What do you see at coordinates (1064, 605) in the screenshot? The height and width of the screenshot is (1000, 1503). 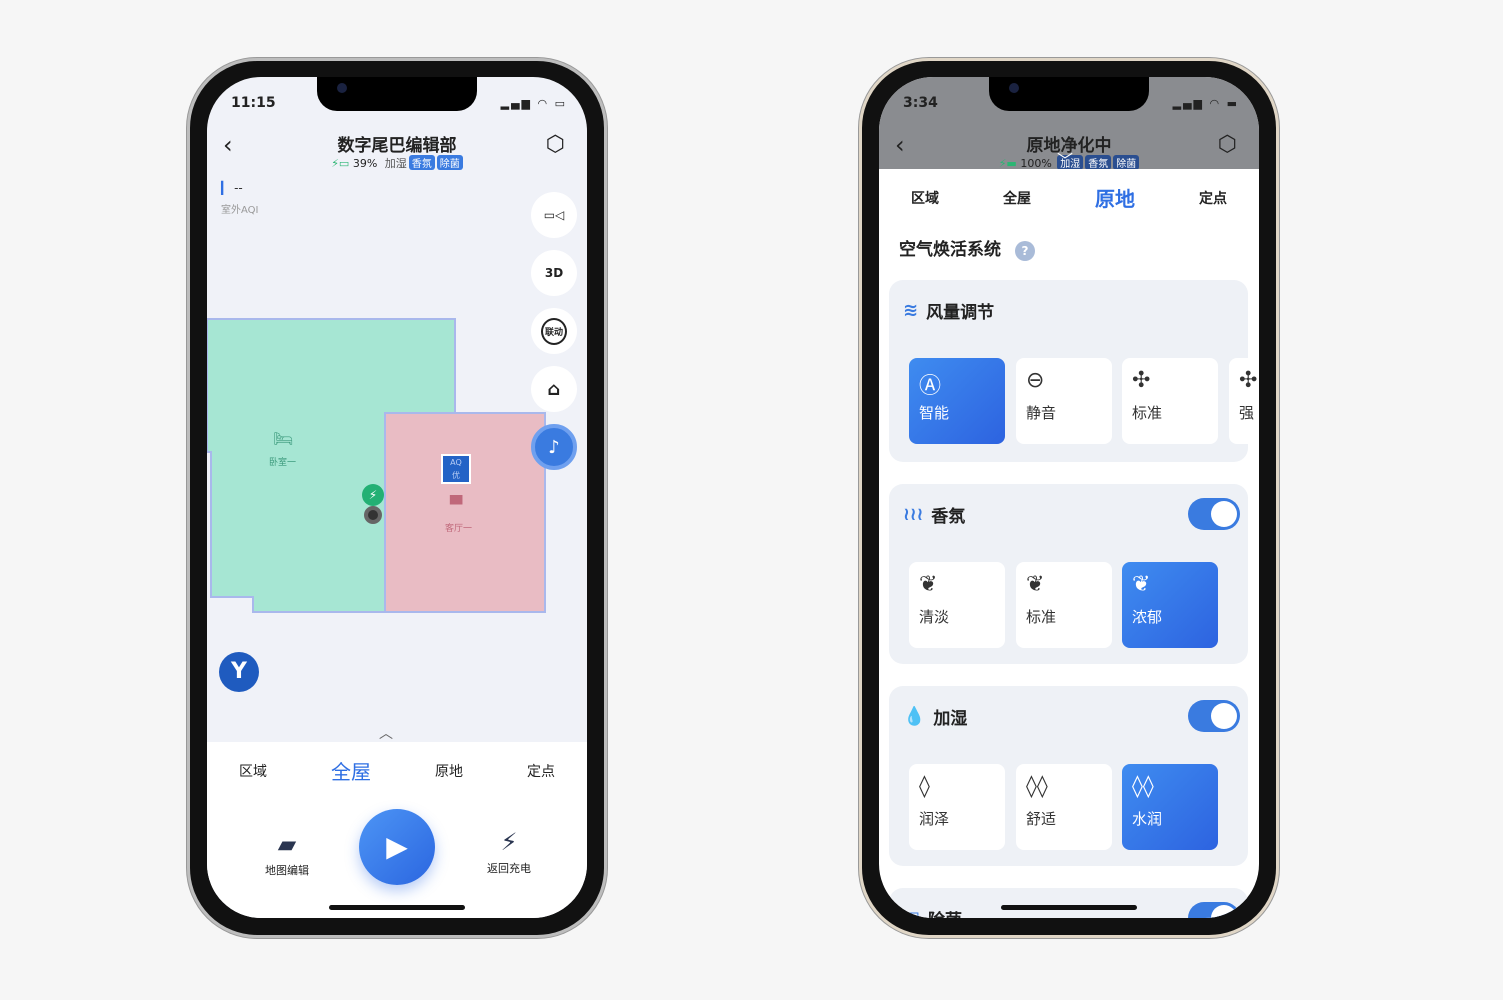 I see `option-standard: ❦ 标准` at bounding box center [1064, 605].